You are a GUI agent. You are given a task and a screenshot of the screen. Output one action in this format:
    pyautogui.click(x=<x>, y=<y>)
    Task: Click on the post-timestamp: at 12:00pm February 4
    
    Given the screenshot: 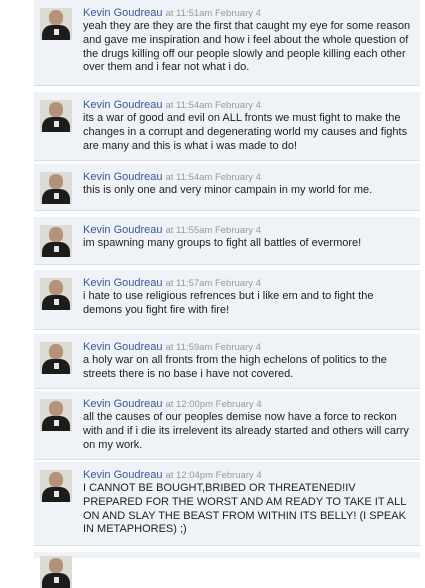 What is the action you would take?
    pyautogui.click(x=213, y=404)
    